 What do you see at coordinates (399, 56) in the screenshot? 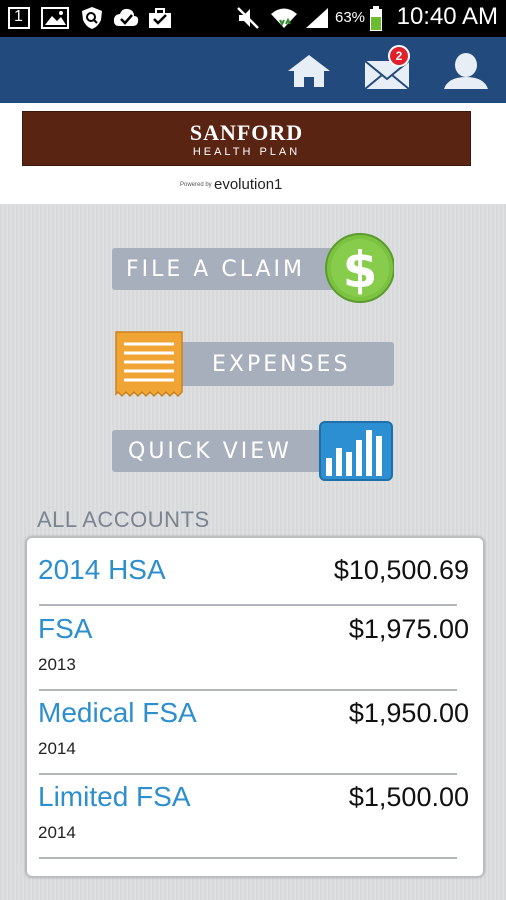
I see `mail-badge: 2` at bounding box center [399, 56].